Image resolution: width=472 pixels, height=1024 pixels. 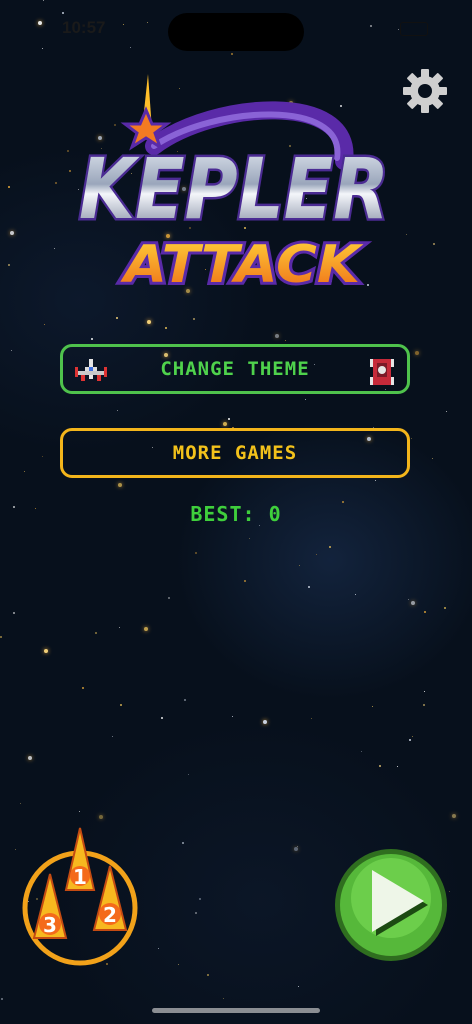 What do you see at coordinates (84, 27) in the screenshot?
I see `status-time: 10:57` at bounding box center [84, 27].